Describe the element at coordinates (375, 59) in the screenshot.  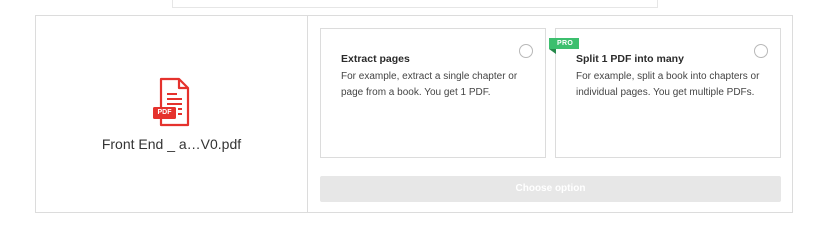
I see `option-title: Extract pages` at that location.